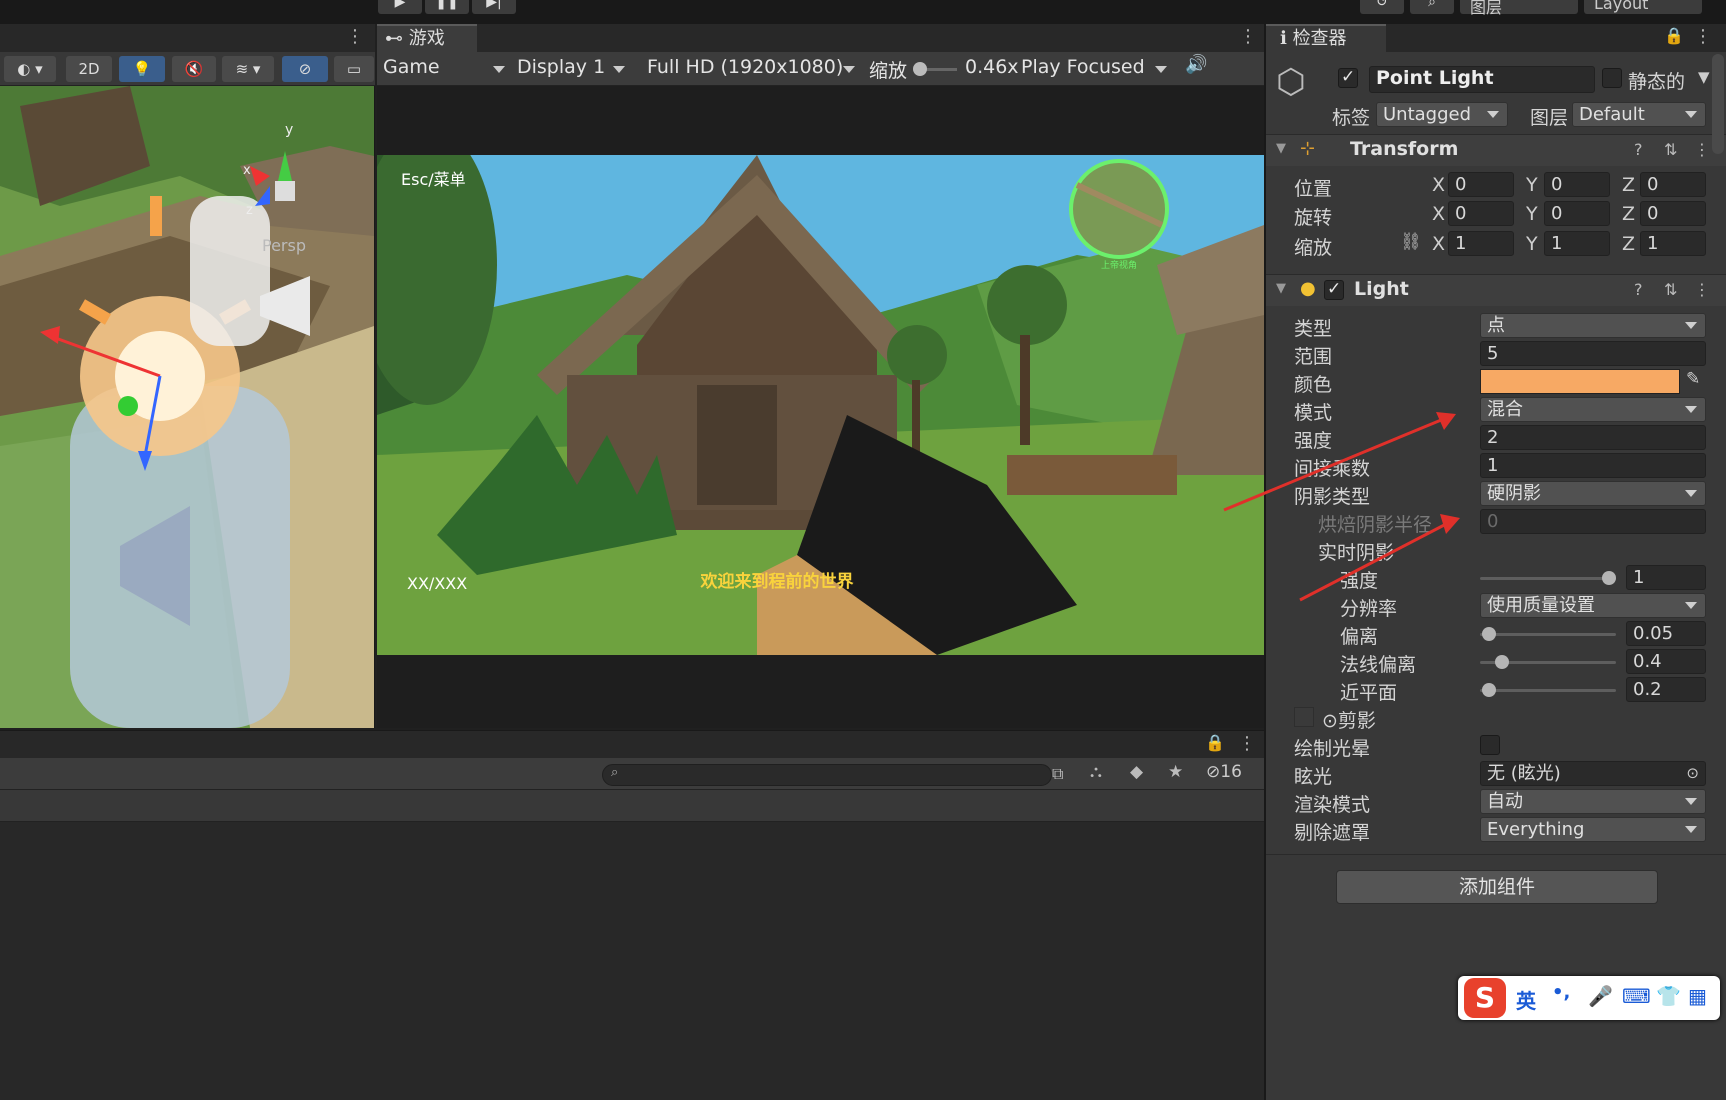  I want to click on shadow-strength-knob, so click(1609, 578).